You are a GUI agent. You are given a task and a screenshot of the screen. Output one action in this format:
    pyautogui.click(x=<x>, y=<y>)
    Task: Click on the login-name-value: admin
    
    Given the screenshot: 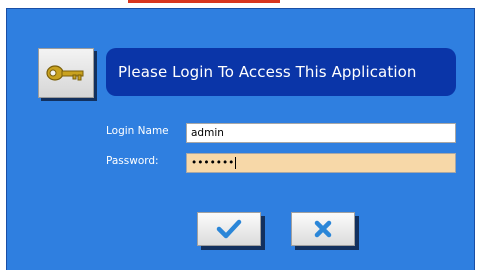 What is the action you would take?
    pyautogui.click(x=207, y=133)
    